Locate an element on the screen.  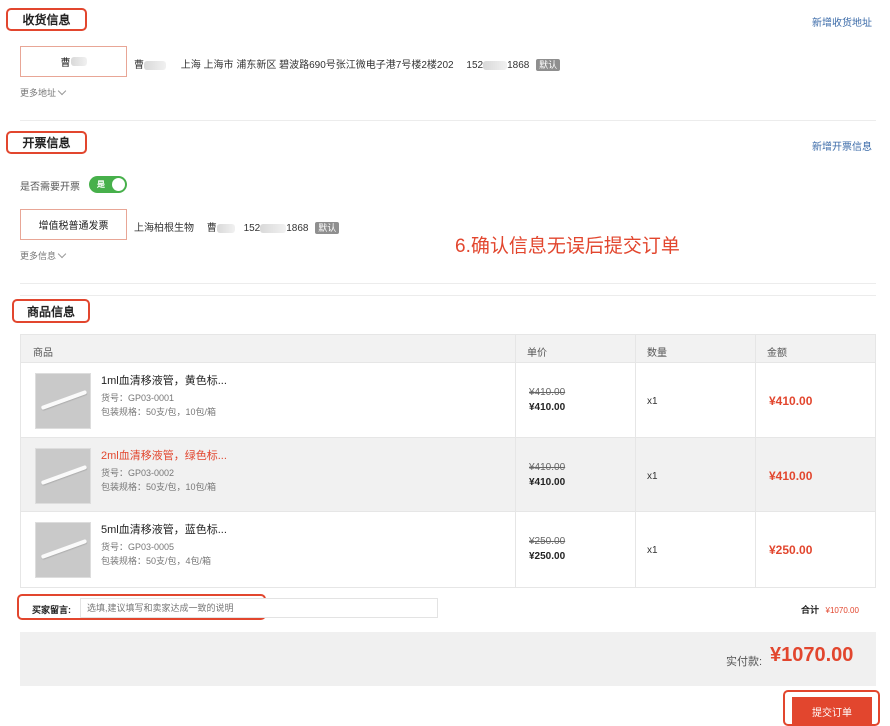
phone-suffix: 1868 is located at coordinates (518, 65).